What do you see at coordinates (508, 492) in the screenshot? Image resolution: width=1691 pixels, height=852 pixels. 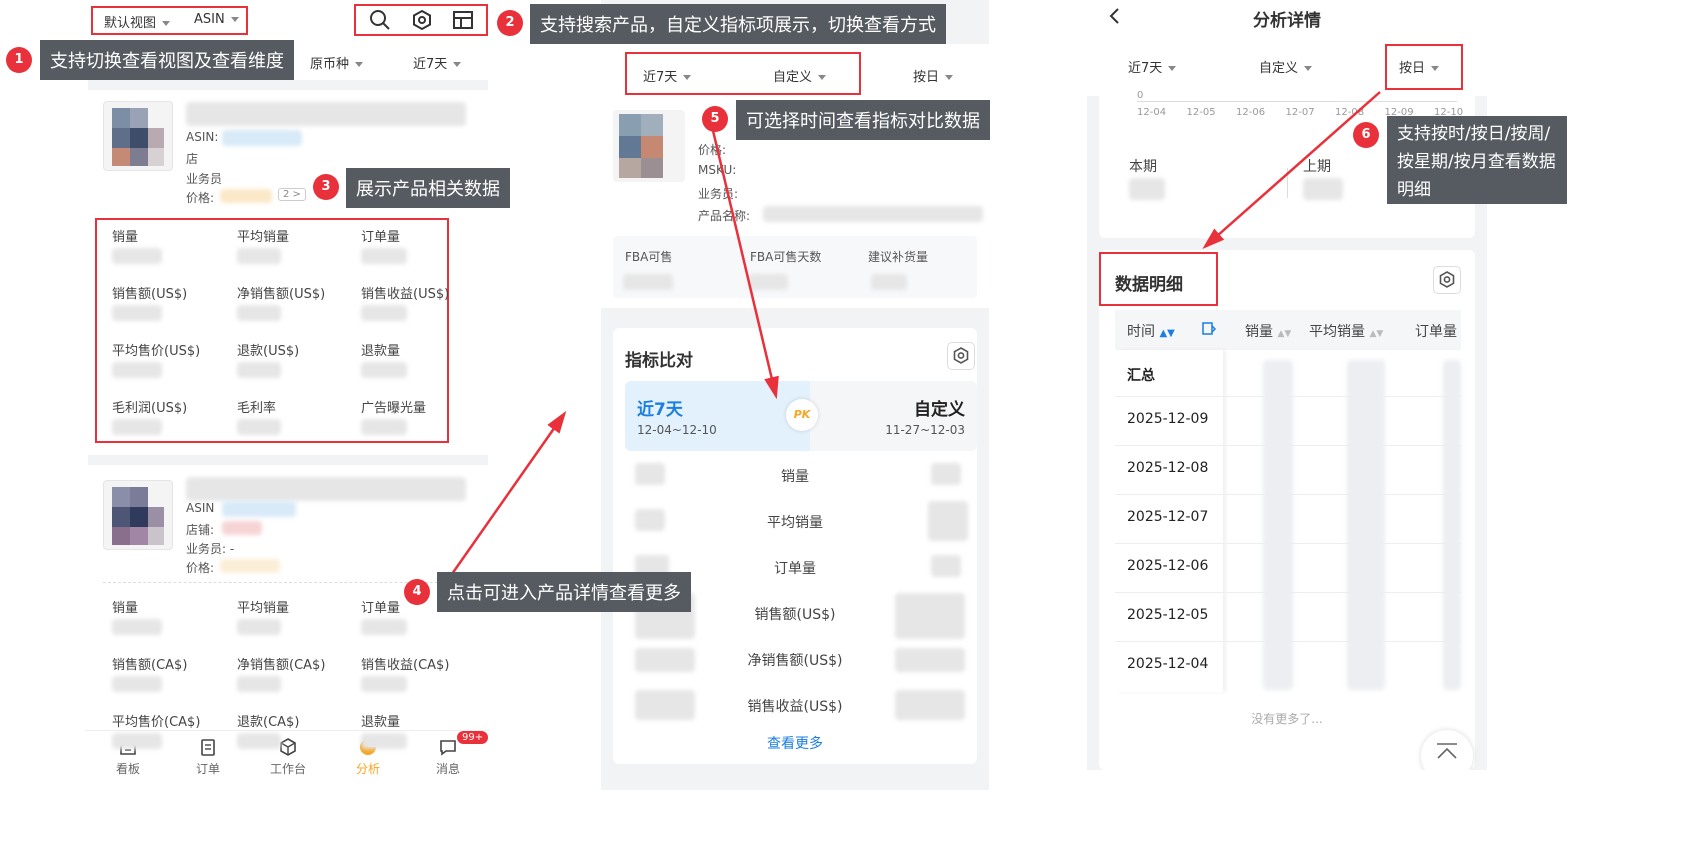 I see `arrow-to-compare` at bounding box center [508, 492].